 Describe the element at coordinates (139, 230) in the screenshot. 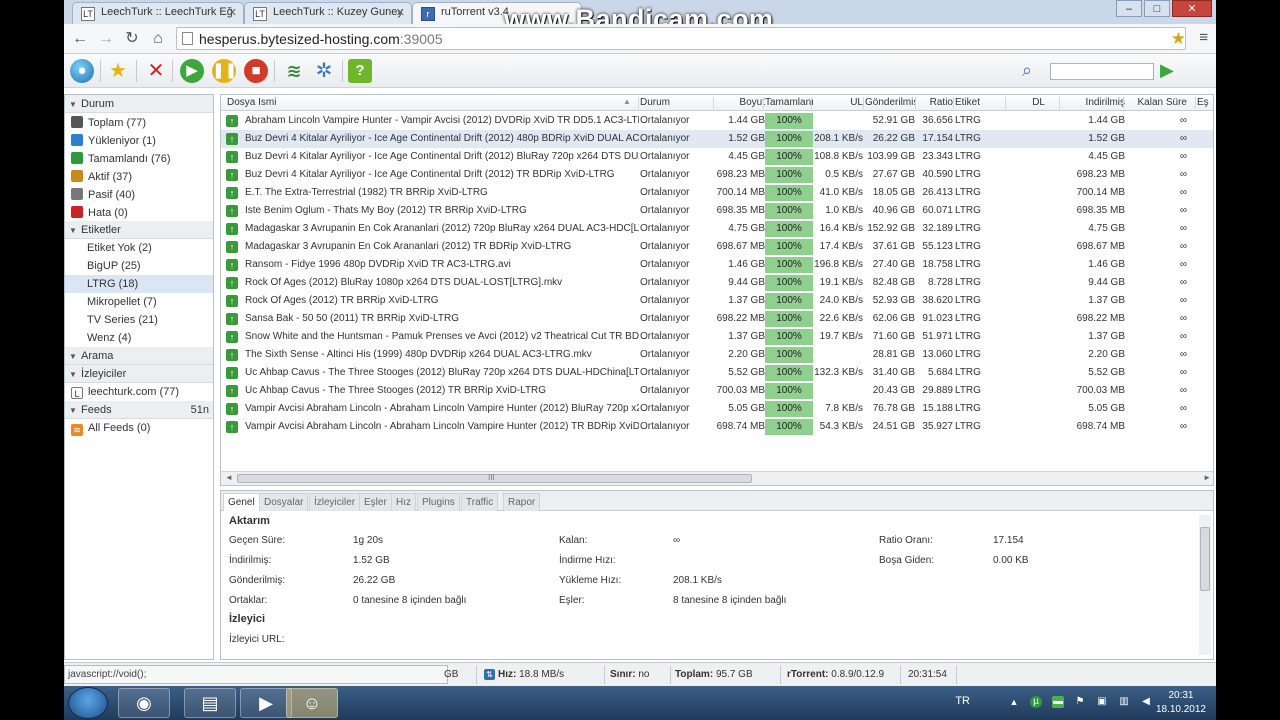

I see `sidebar-section-labels: ▼ Etiketler` at that location.